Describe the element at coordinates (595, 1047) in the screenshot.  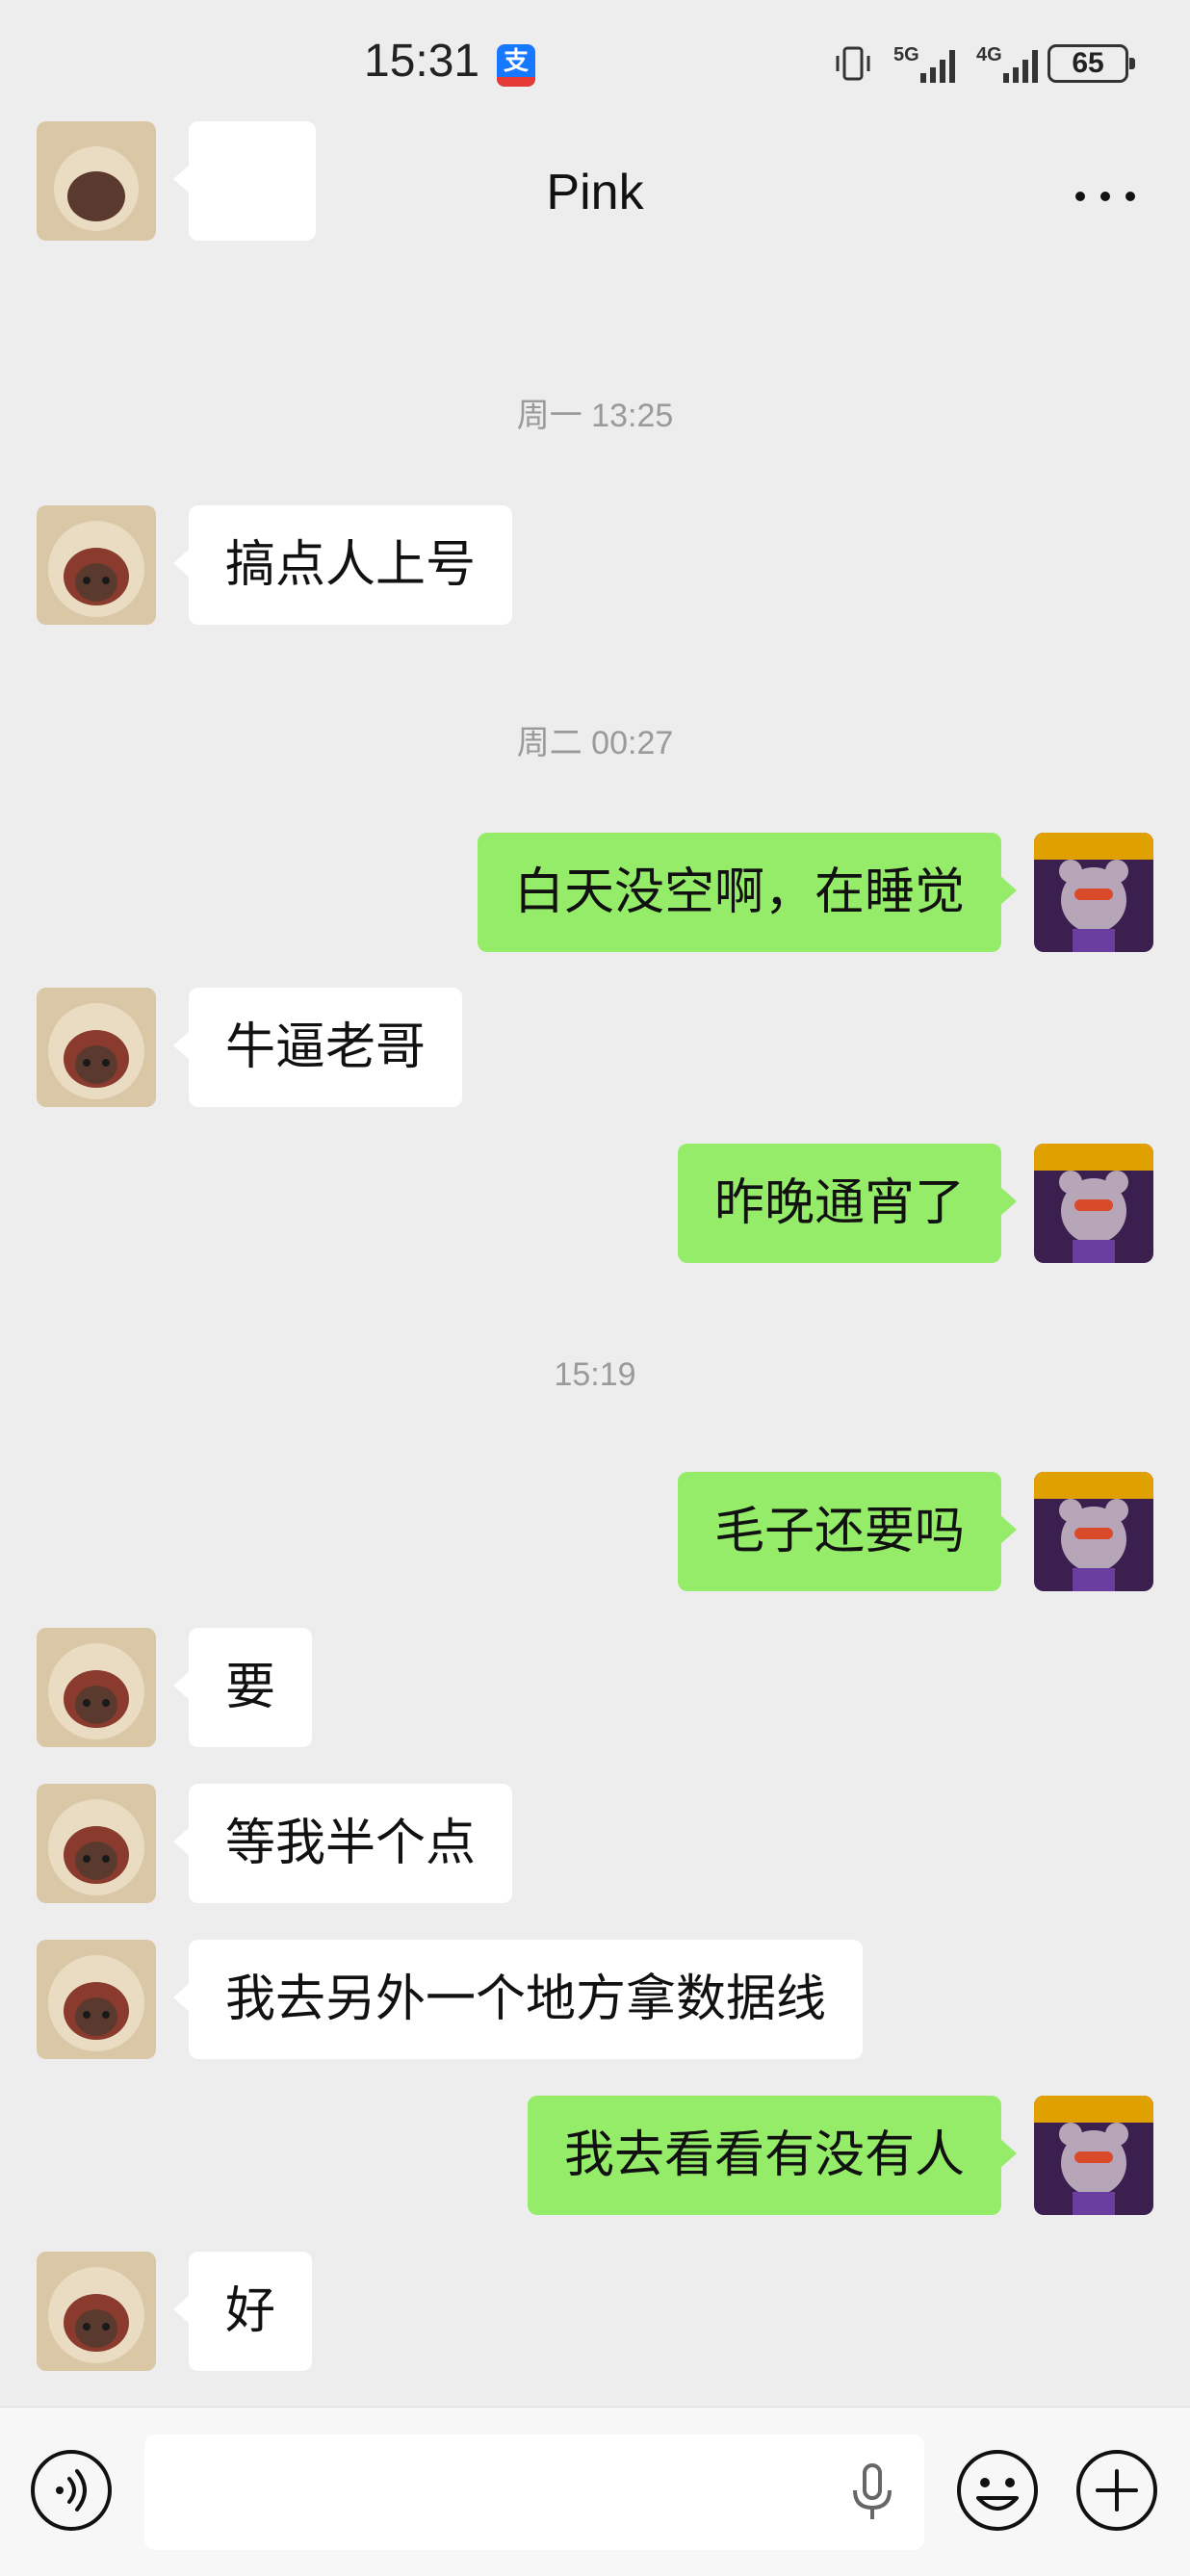
I see `message-row: 牛逼老哥` at that location.